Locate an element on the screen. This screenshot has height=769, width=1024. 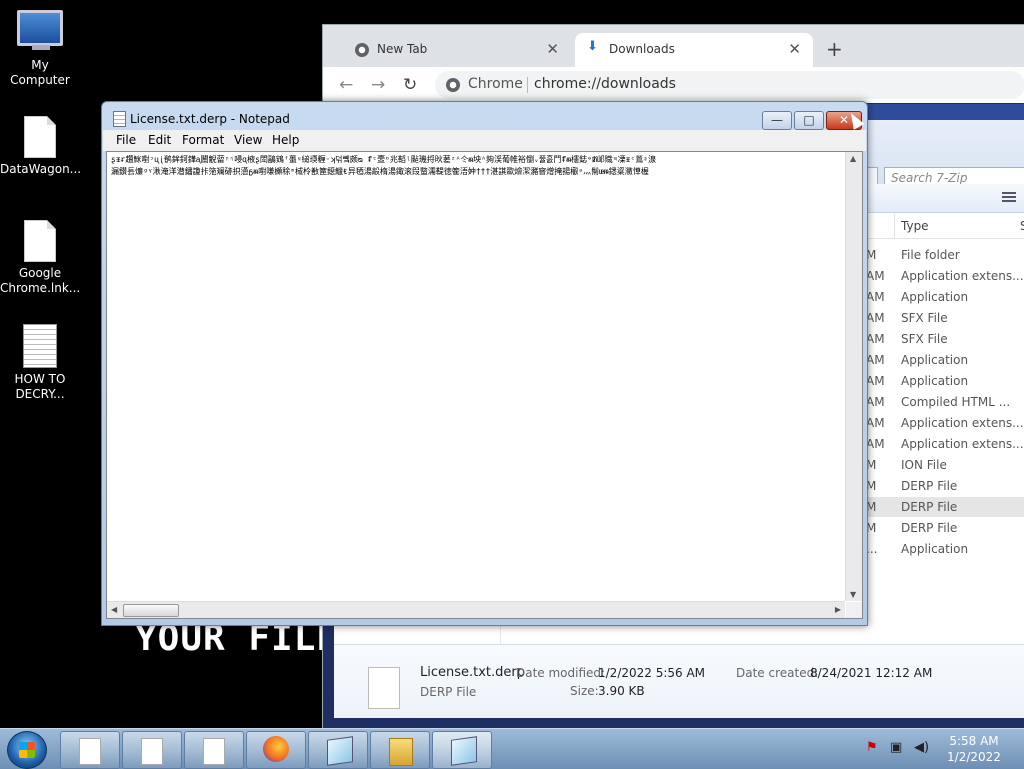
column-header-size: S is located at coordinates (1022, 226).